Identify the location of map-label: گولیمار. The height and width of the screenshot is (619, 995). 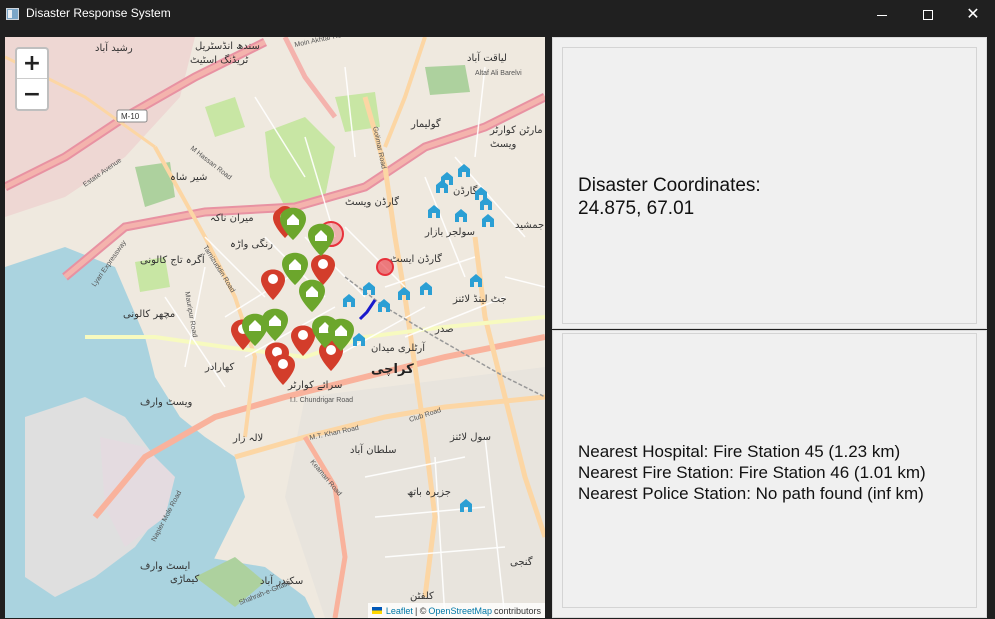
(425, 124).